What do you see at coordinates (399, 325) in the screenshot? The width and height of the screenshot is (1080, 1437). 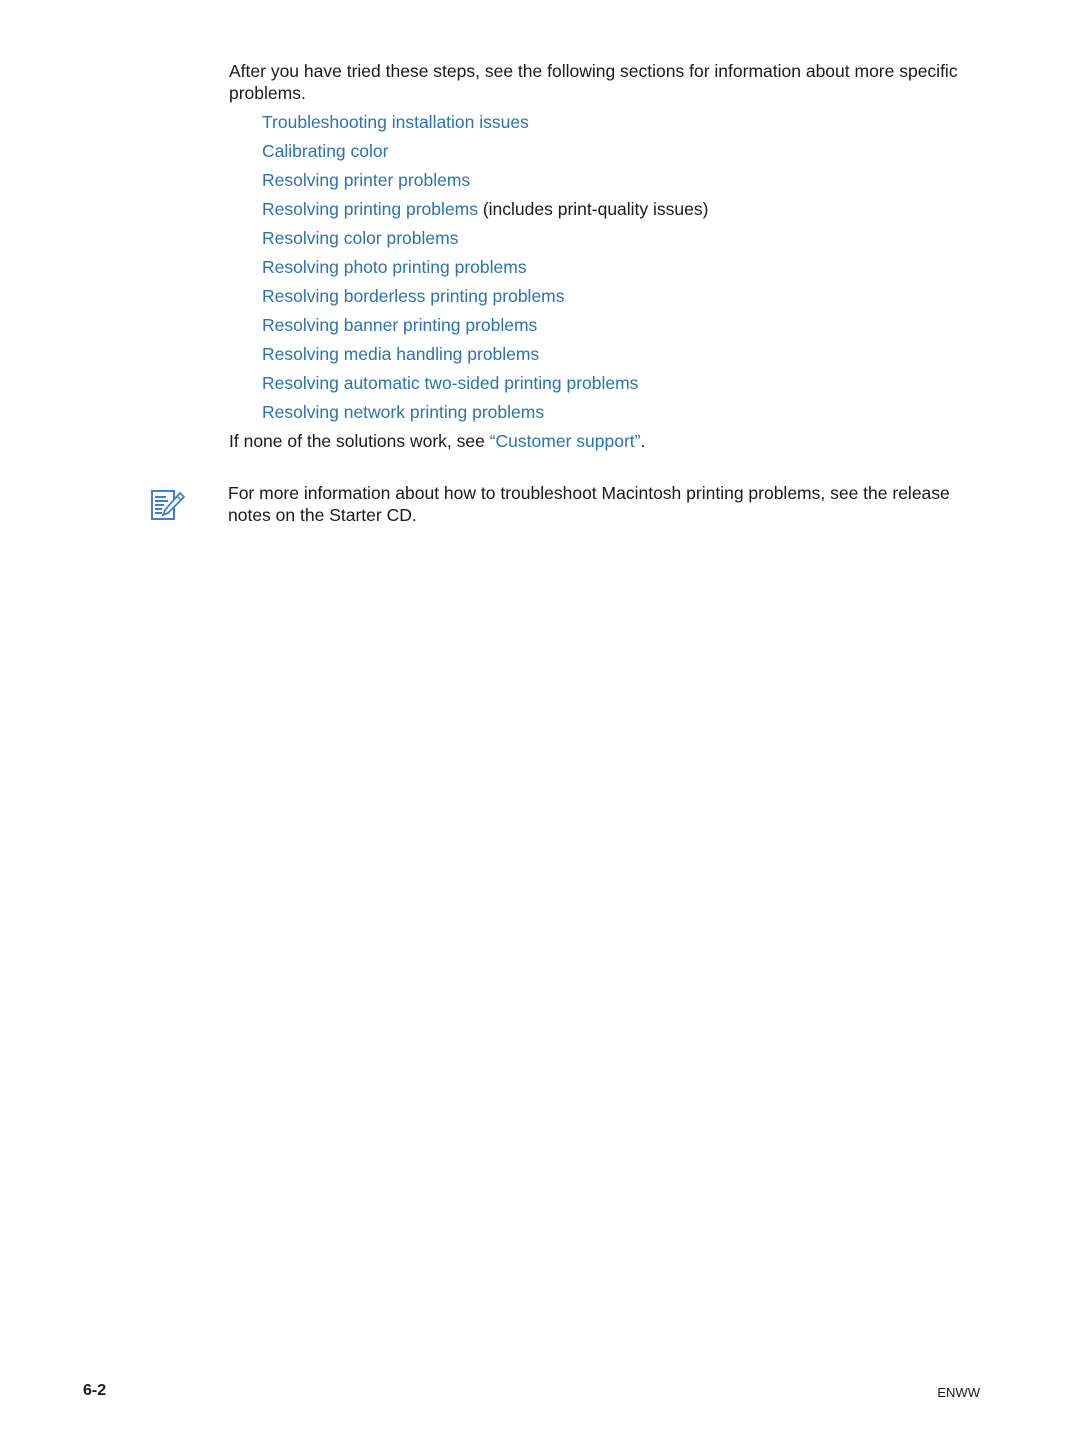 I see `link-banner-printing-problems: Resolving banner printing problems` at bounding box center [399, 325].